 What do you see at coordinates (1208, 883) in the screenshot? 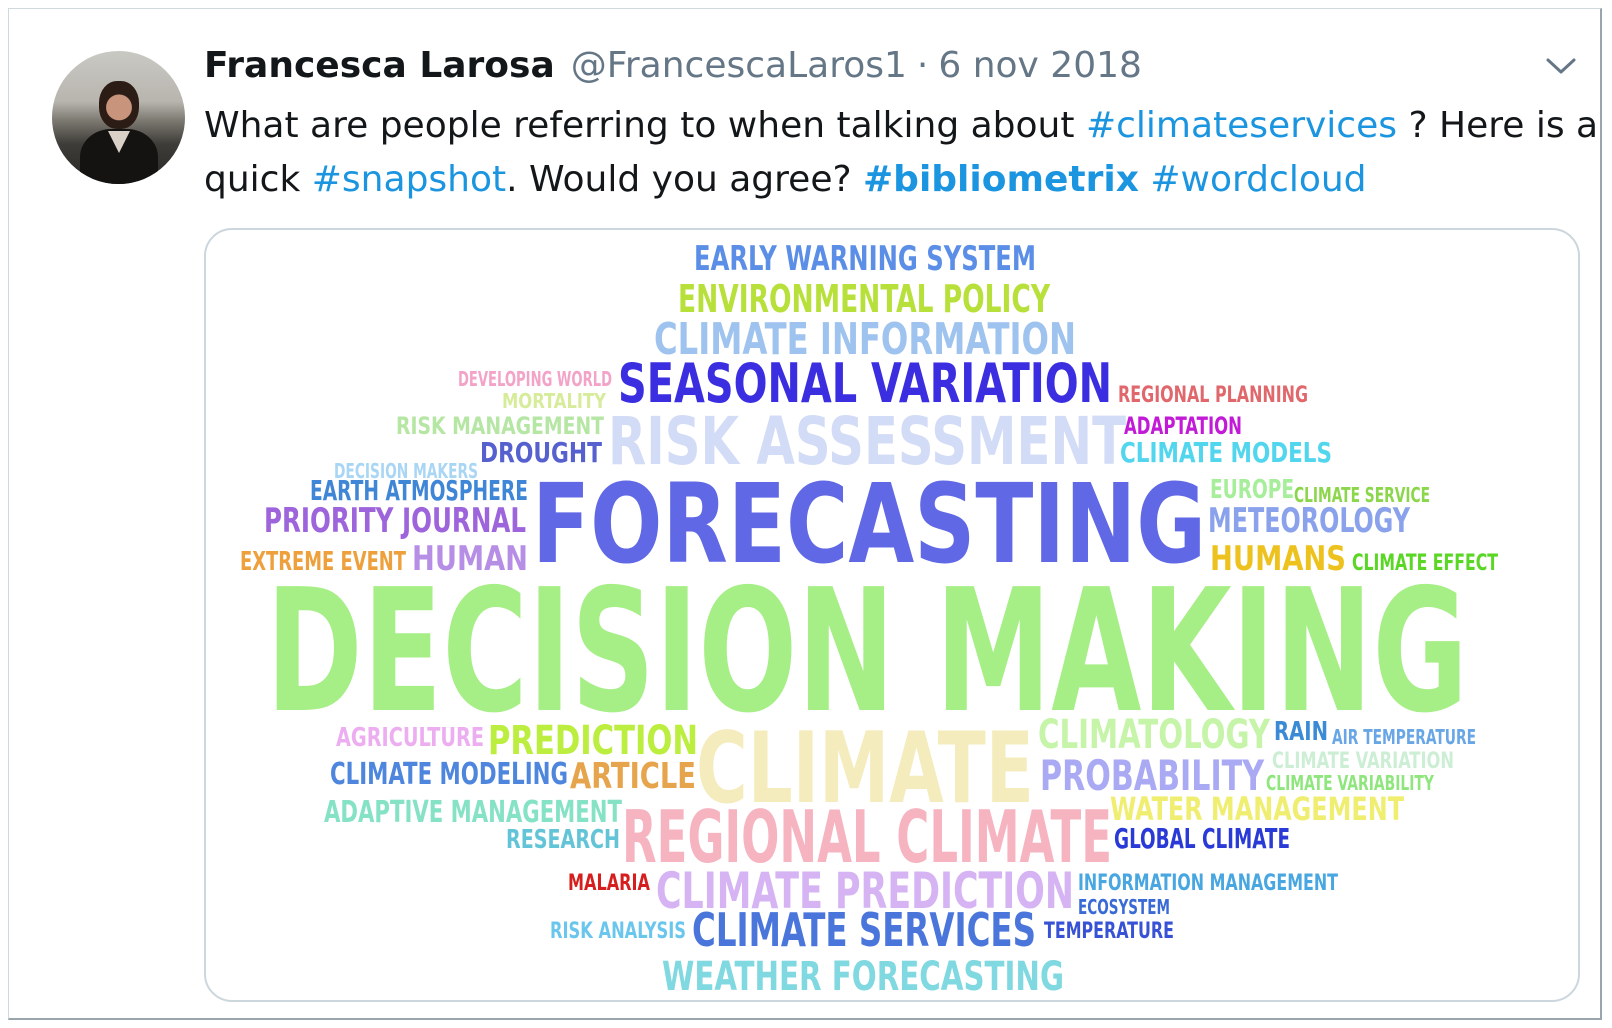
I see `wordcloud-word: INFORMATION MANAGEMENT` at bounding box center [1208, 883].